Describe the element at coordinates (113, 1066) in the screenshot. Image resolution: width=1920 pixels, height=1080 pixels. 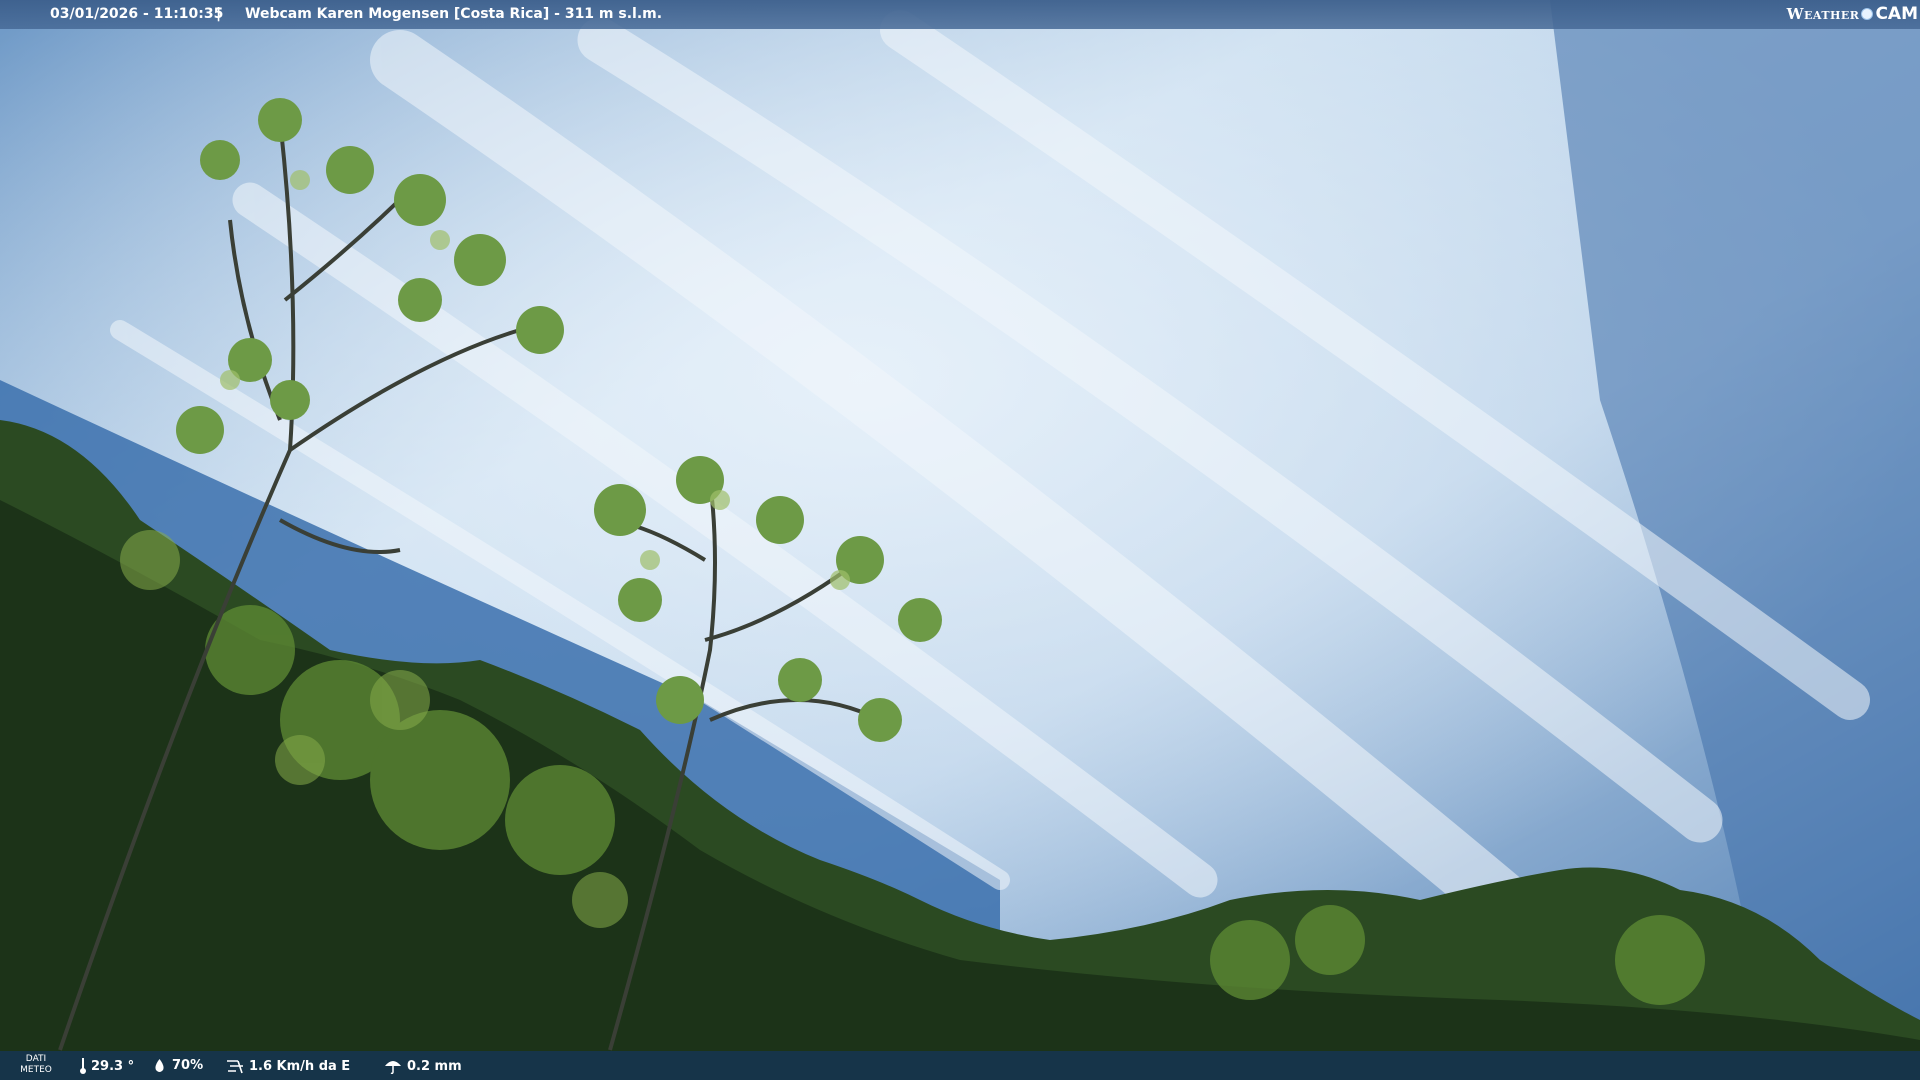
I see `temperature-value: 29.3 °` at that location.